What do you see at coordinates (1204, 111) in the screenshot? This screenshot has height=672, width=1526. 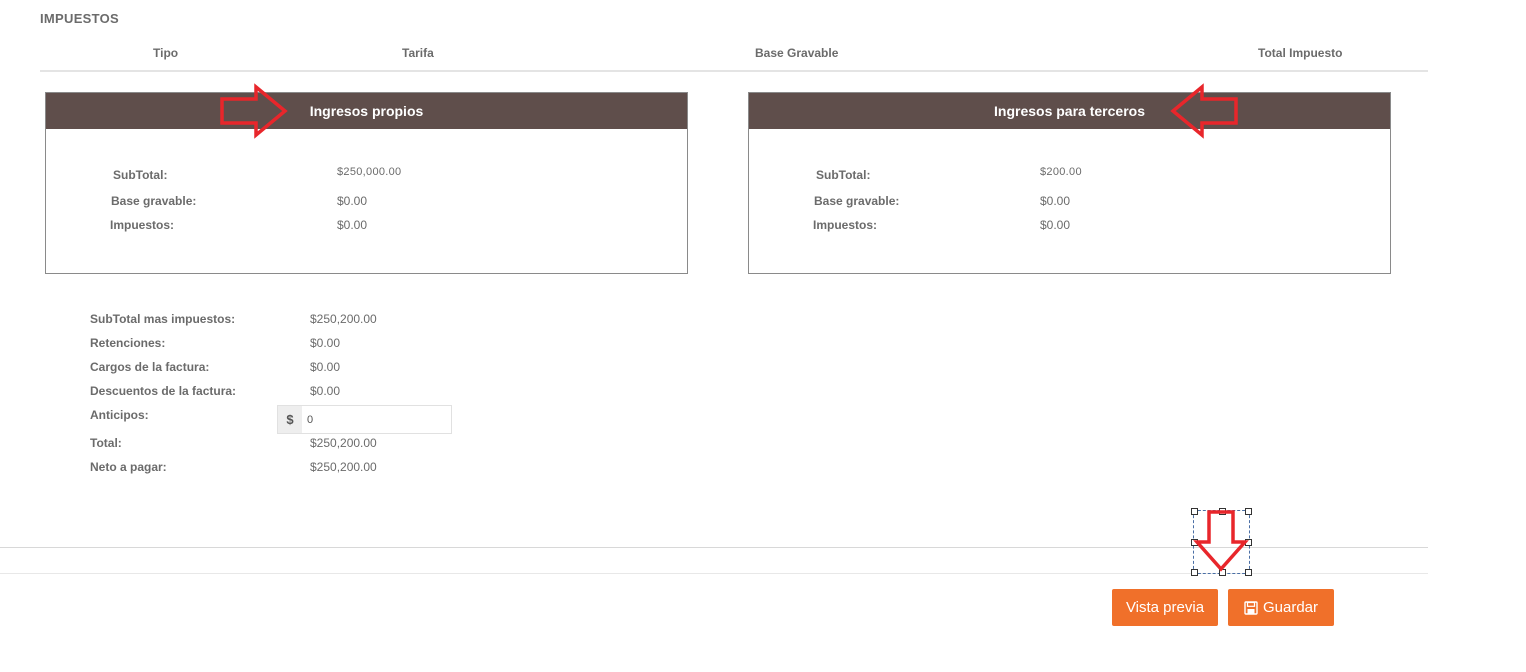 I see `annotation-arrow-left-icon` at bounding box center [1204, 111].